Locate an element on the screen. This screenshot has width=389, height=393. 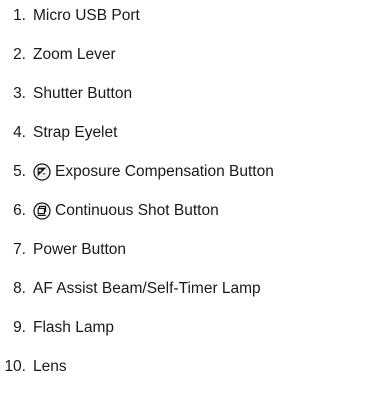
item-label: Flash Lamp is located at coordinates (73, 327).